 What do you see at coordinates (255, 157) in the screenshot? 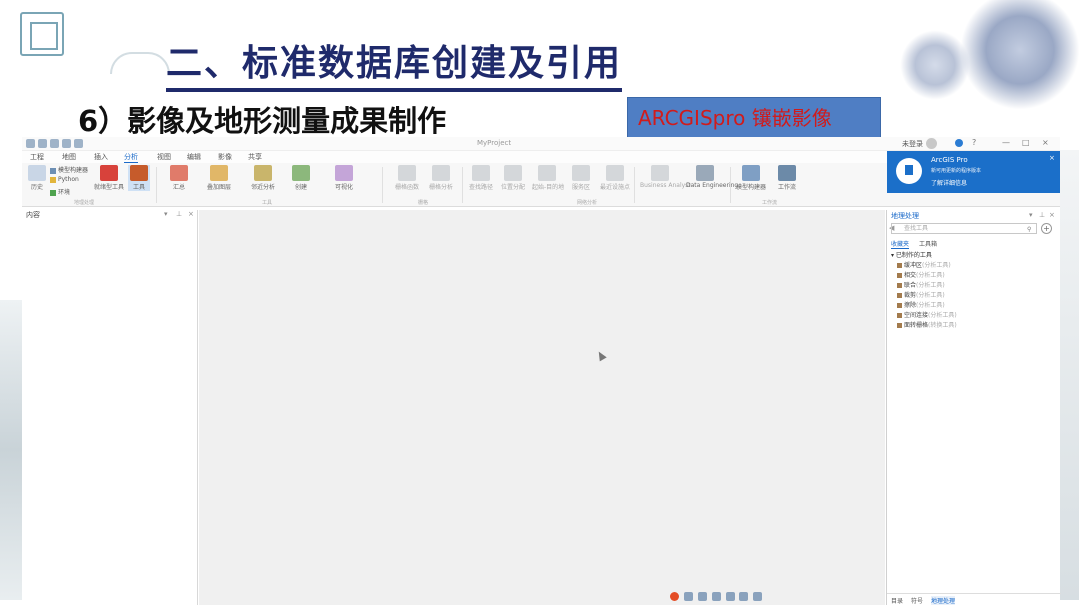
I see `tab-share: 共享` at bounding box center [255, 157].